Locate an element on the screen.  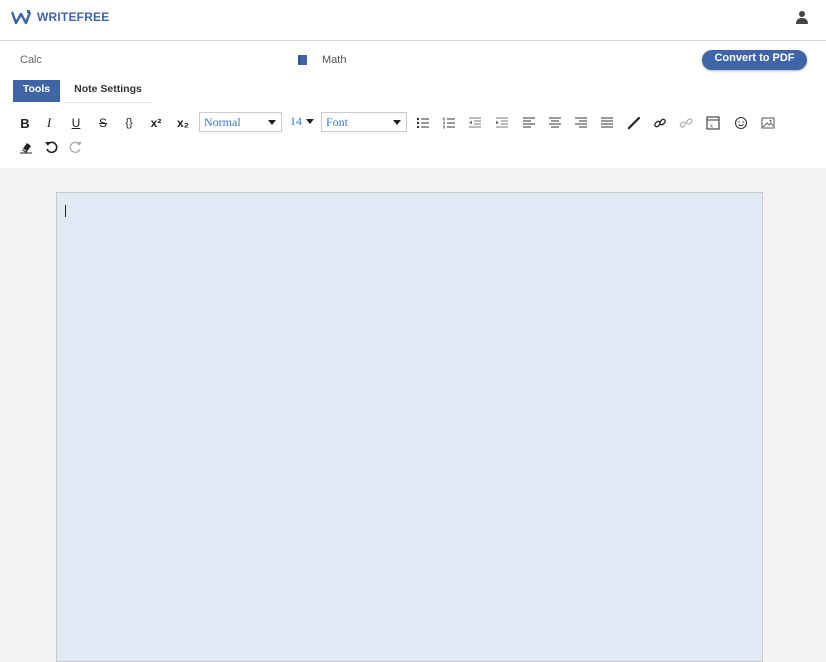
redo-icon is located at coordinates (76, 147).